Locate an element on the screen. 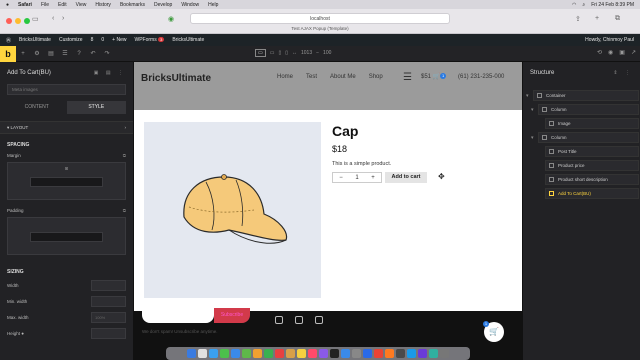  menu-history: History is located at coordinates (103, 5).